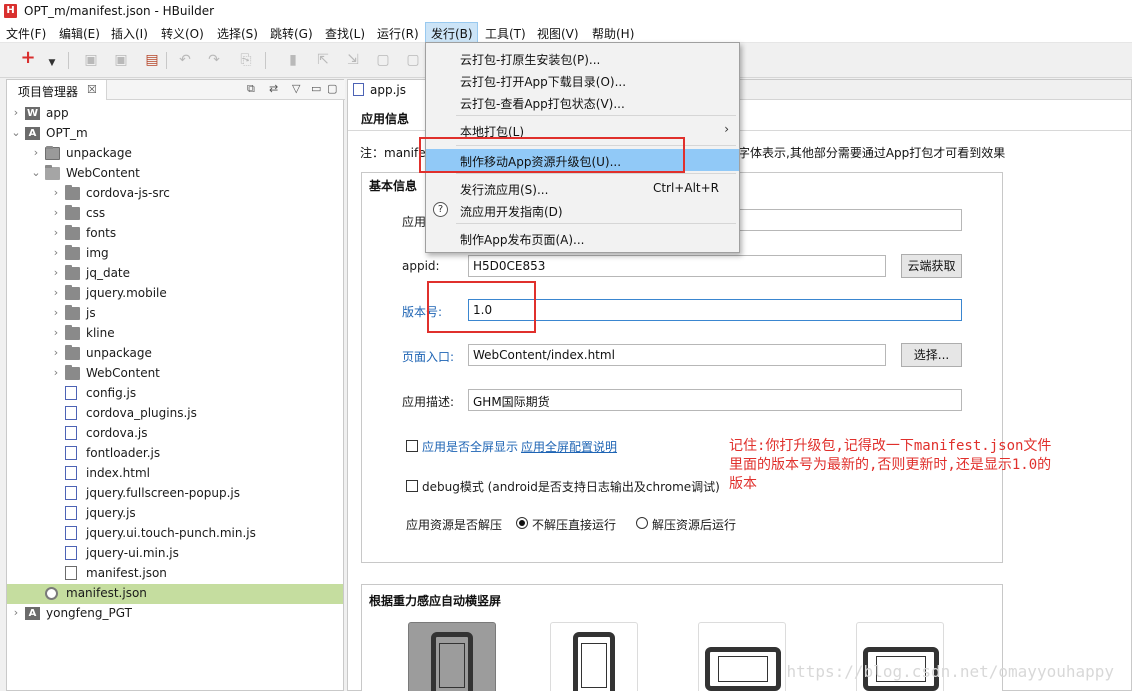 The image size is (1132, 691). Describe the element at coordinates (398, 33) in the screenshot. I see `menu-item-7: 运行(R)` at that location.